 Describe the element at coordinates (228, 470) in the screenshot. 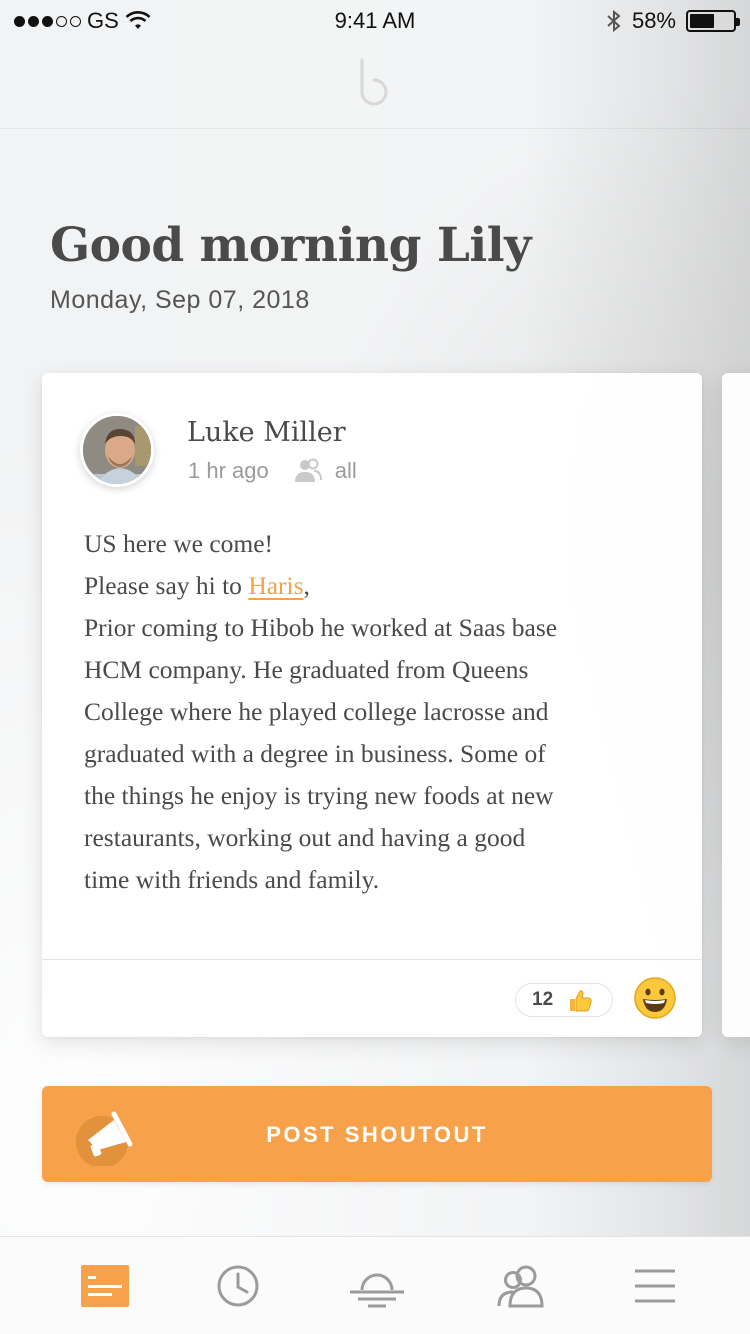

I see `post-time: 1 hr ago` at that location.